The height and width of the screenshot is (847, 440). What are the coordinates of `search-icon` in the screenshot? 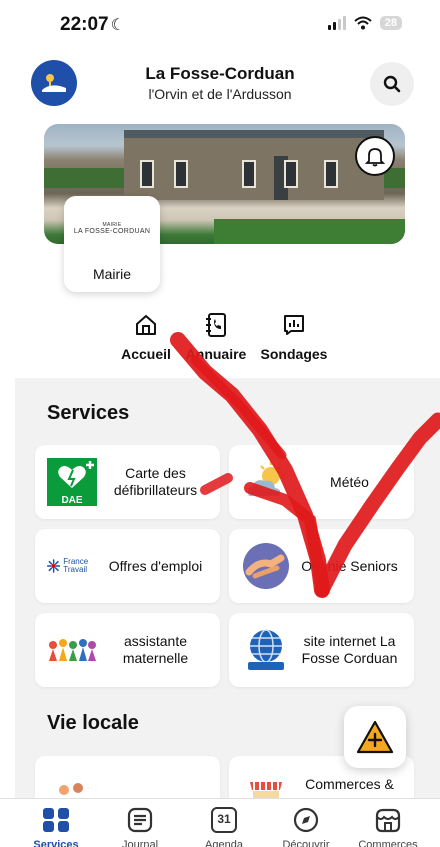 It's located at (392, 84).